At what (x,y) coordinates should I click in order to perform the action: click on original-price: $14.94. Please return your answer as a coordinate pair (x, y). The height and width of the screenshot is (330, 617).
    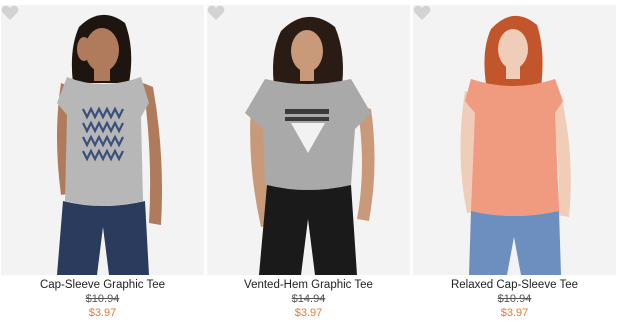
    Looking at the image, I should click on (308, 299).